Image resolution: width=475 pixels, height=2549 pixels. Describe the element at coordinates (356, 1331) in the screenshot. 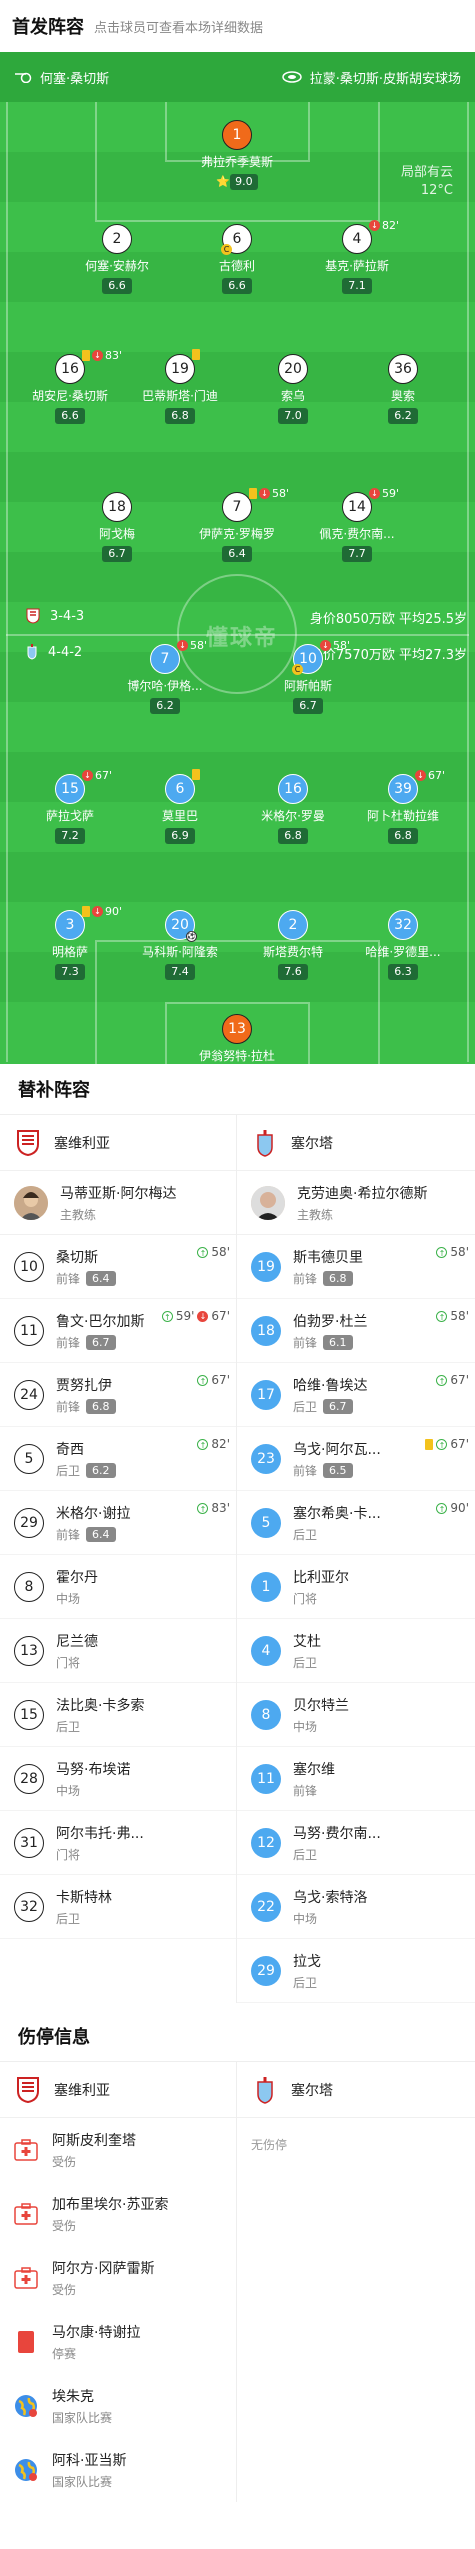

I see `sub-player-row: 18 伯勃罗·杜兰 前锋 6.1 ↑ 58'` at that location.